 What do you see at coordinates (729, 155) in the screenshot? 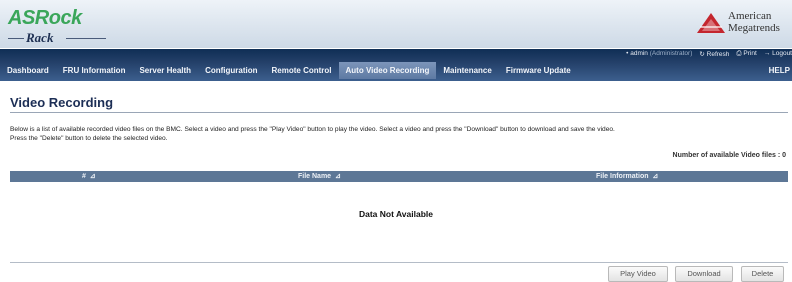
I see `video-file-count: Number of available Video files : 0` at bounding box center [729, 155].